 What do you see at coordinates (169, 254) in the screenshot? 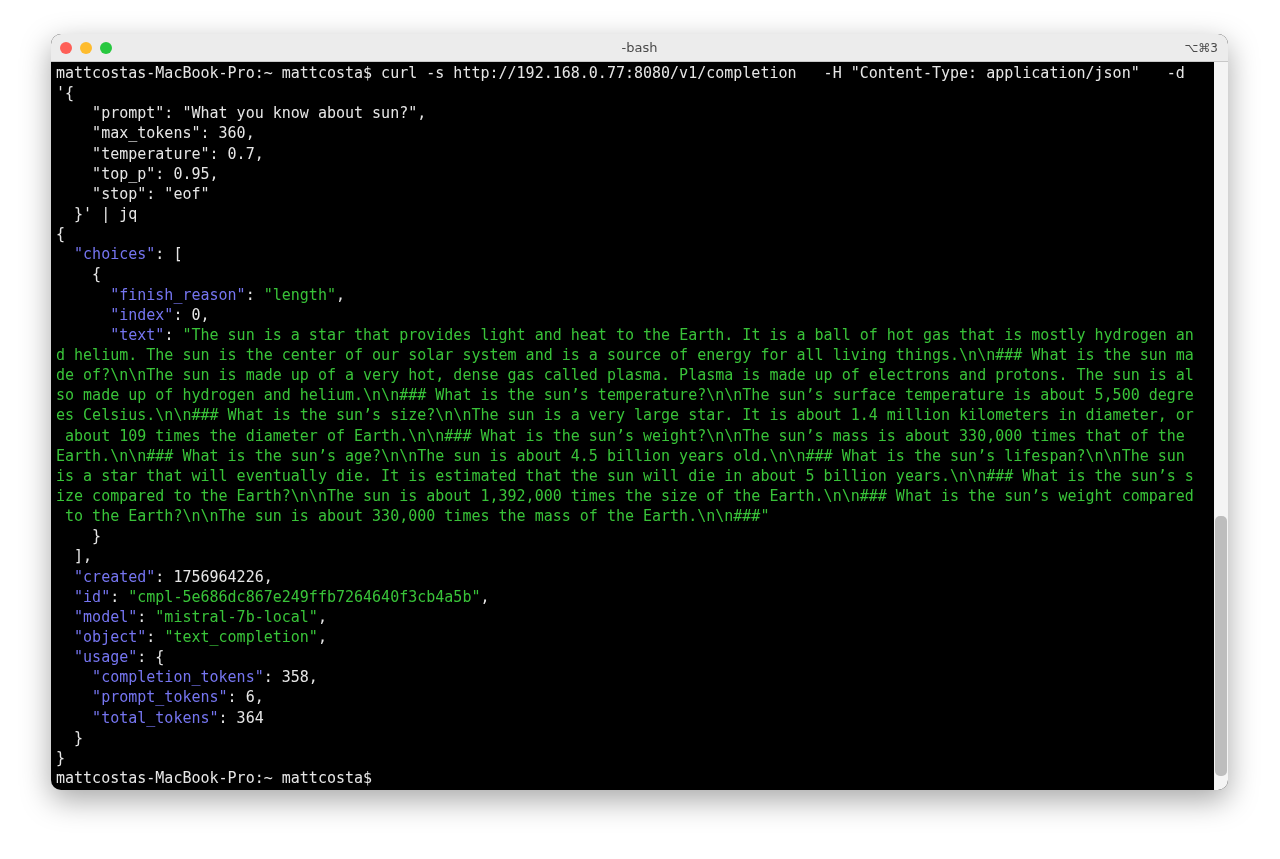
I see `terminal-text: : [` at bounding box center [169, 254].